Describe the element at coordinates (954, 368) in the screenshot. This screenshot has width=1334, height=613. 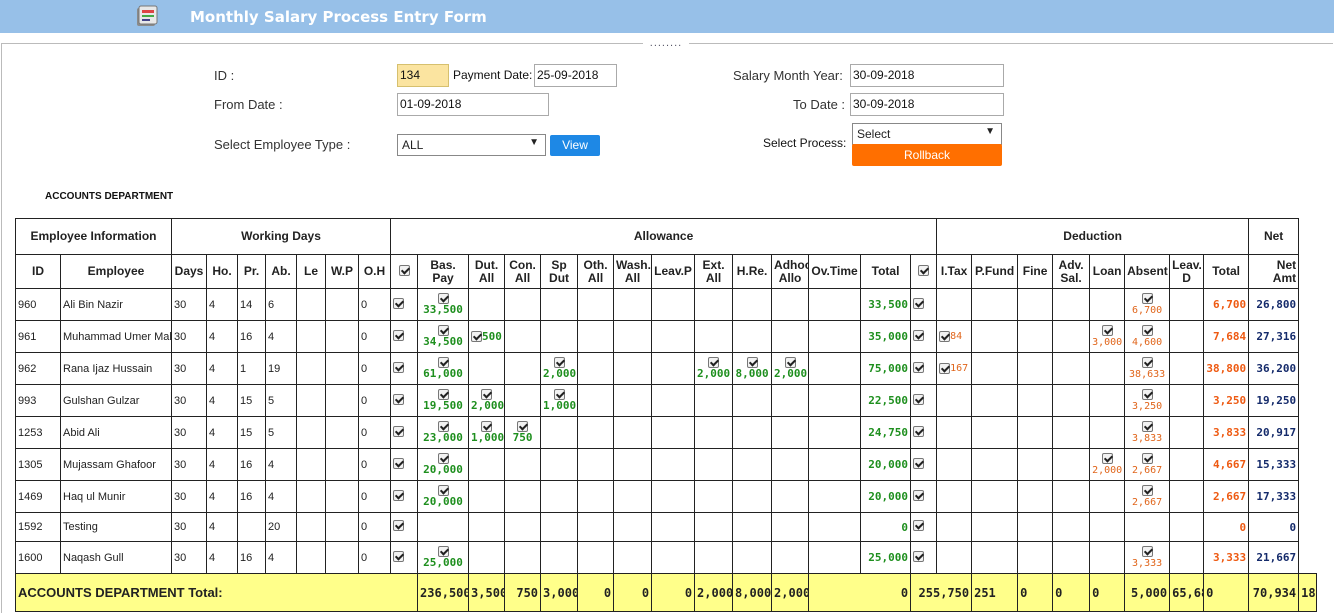
I see `cell-i-tax: 167` at that location.